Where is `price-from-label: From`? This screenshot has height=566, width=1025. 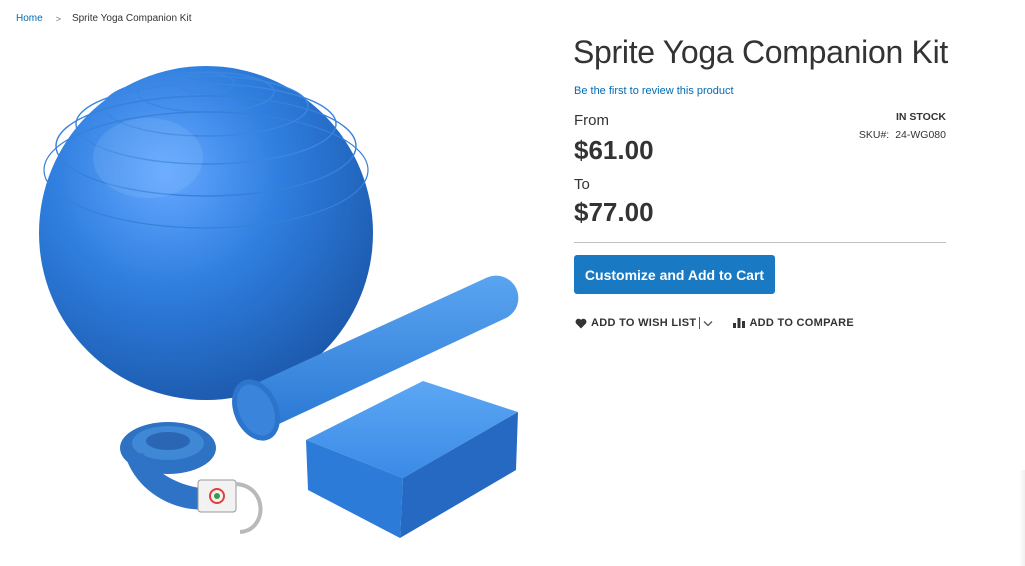
price-from-label: From is located at coordinates (591, 120).